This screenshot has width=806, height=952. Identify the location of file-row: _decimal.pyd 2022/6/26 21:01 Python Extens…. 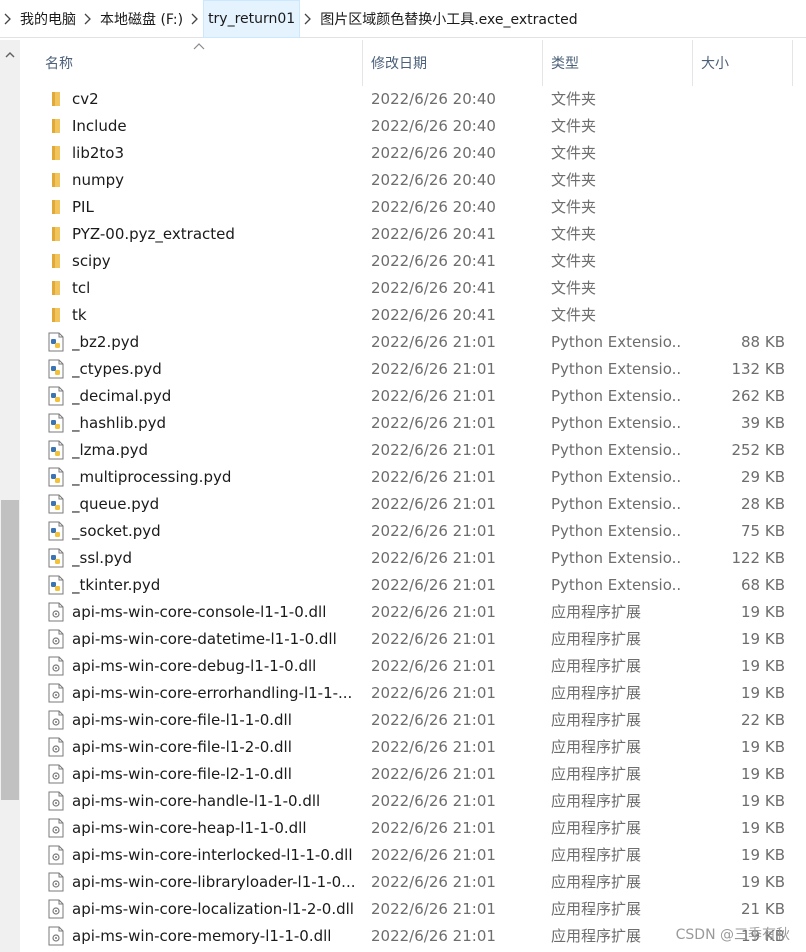
(406, 396).